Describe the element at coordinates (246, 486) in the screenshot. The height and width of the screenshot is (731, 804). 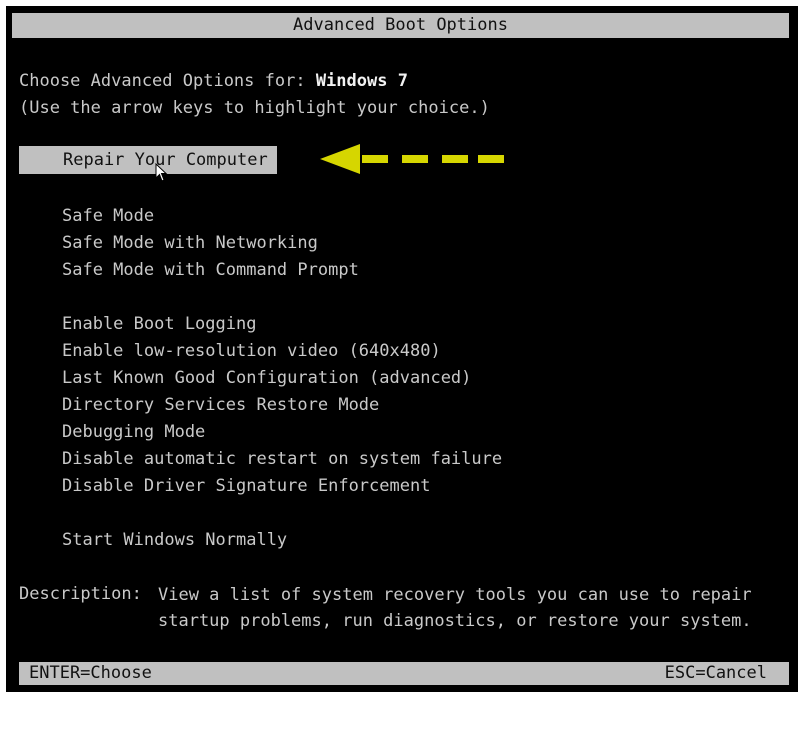
I see `menu-item-disable-driver-signature: Disable Driver Signature Enforcement` at that location.